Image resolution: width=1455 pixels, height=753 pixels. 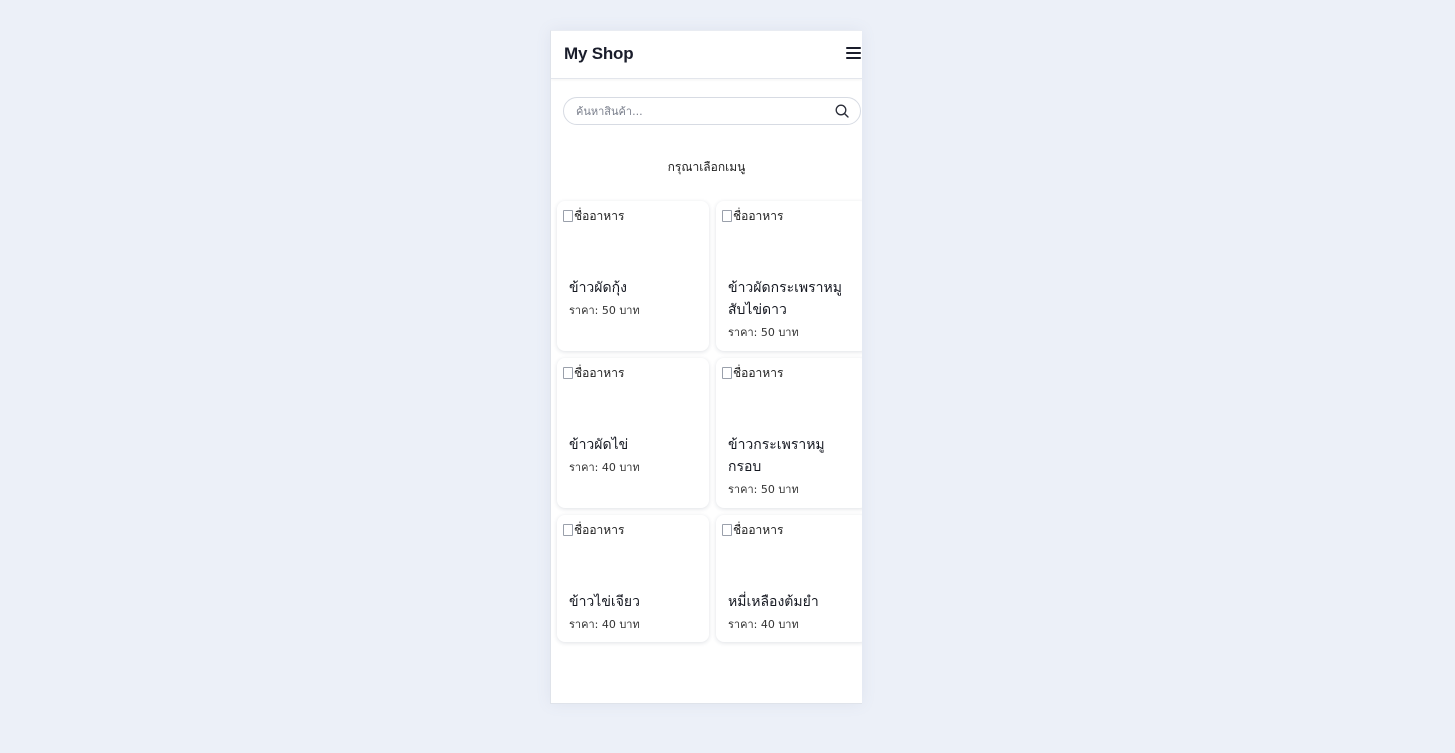 I want to click on select-menu-prompt: กรุณาเลือกเมนู, so click(x=706, y=167).